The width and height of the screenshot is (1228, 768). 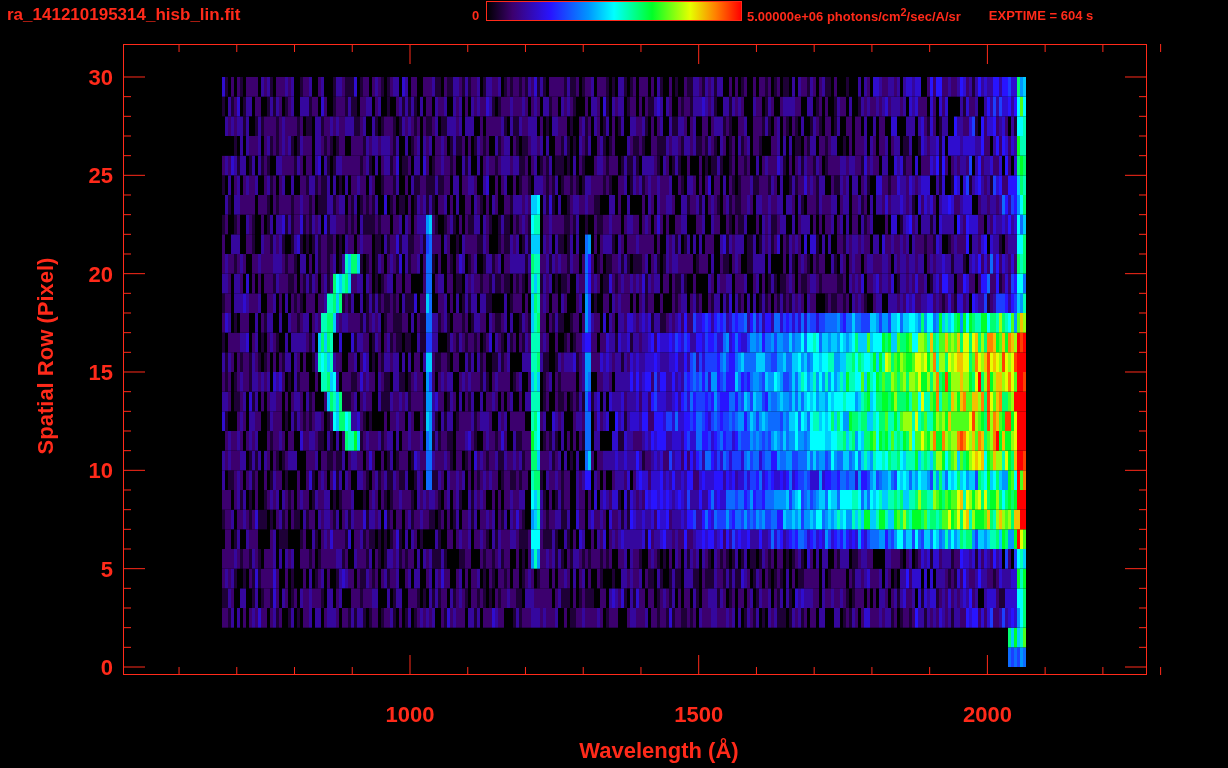 What do you see at coordinates (124, 15) in the screenshot?
I see `file-title: ra_141210195314_hisb_lin.fit` at bounding box center [124, 15].